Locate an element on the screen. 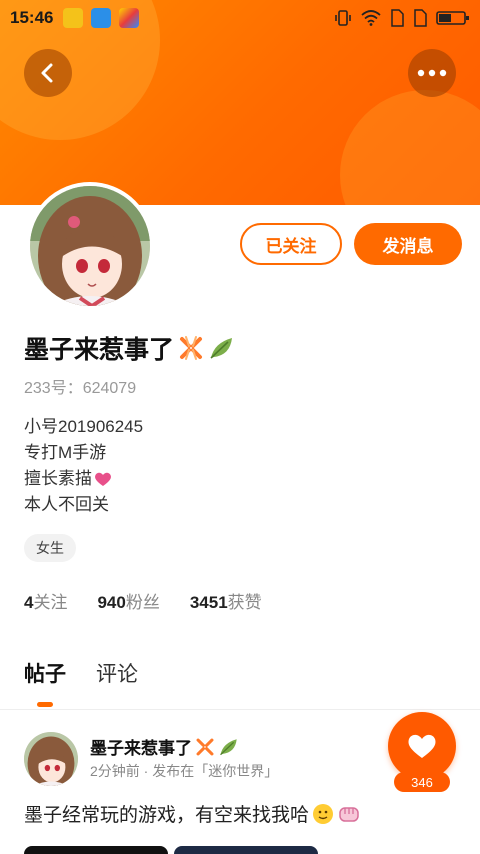  active-tab-indicator is located at coordinates (45, 704).